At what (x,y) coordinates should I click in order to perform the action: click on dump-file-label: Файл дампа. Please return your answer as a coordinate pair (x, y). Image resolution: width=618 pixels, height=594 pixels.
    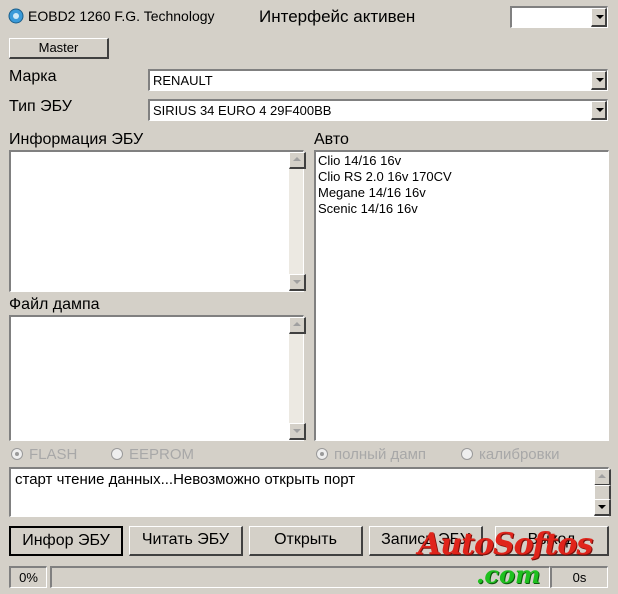
    Looking at the image, I should click on (54, 304).